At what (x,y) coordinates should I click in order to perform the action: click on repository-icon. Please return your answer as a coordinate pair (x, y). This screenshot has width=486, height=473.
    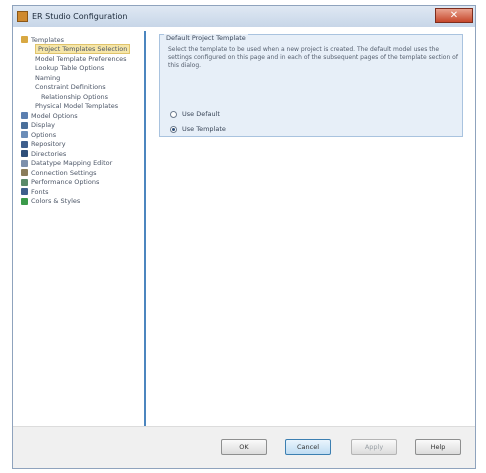
    Looking at the image, I should click on (24, 144).